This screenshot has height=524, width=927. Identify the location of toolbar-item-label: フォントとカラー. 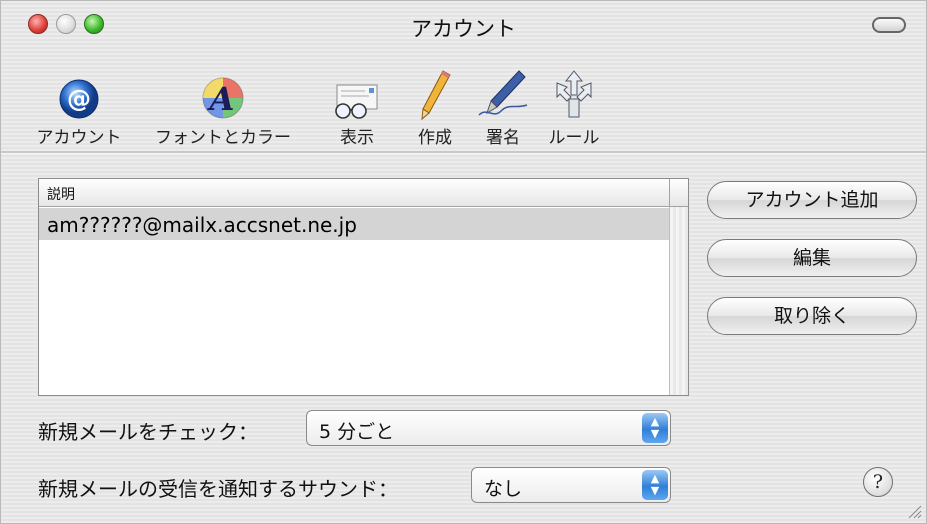
(223, 138).